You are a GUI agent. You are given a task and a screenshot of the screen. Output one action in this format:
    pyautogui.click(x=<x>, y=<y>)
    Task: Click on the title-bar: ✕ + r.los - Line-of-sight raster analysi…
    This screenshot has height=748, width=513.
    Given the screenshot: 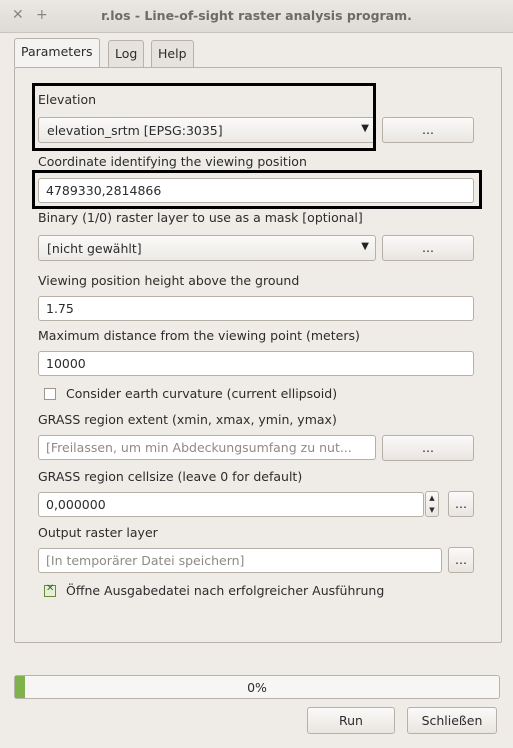 What is the action you would take?
    pyautogui.click(x=256, y=16)
    